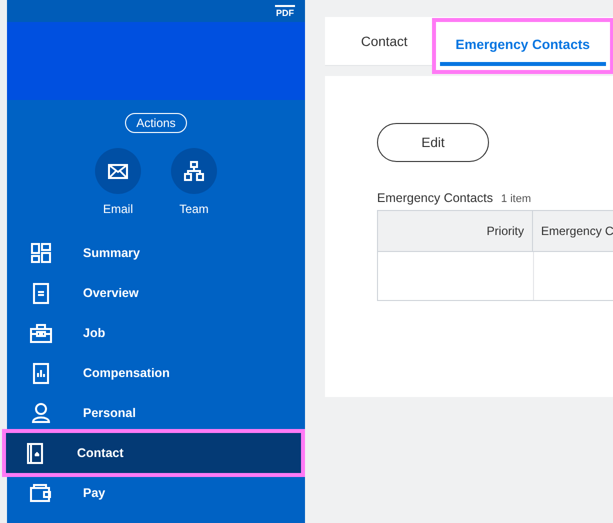 This screenshot has height=523, width=613. Describe the element at coordinates (455, 231) in the screenshot. I see `column-header: Priority` at that location.